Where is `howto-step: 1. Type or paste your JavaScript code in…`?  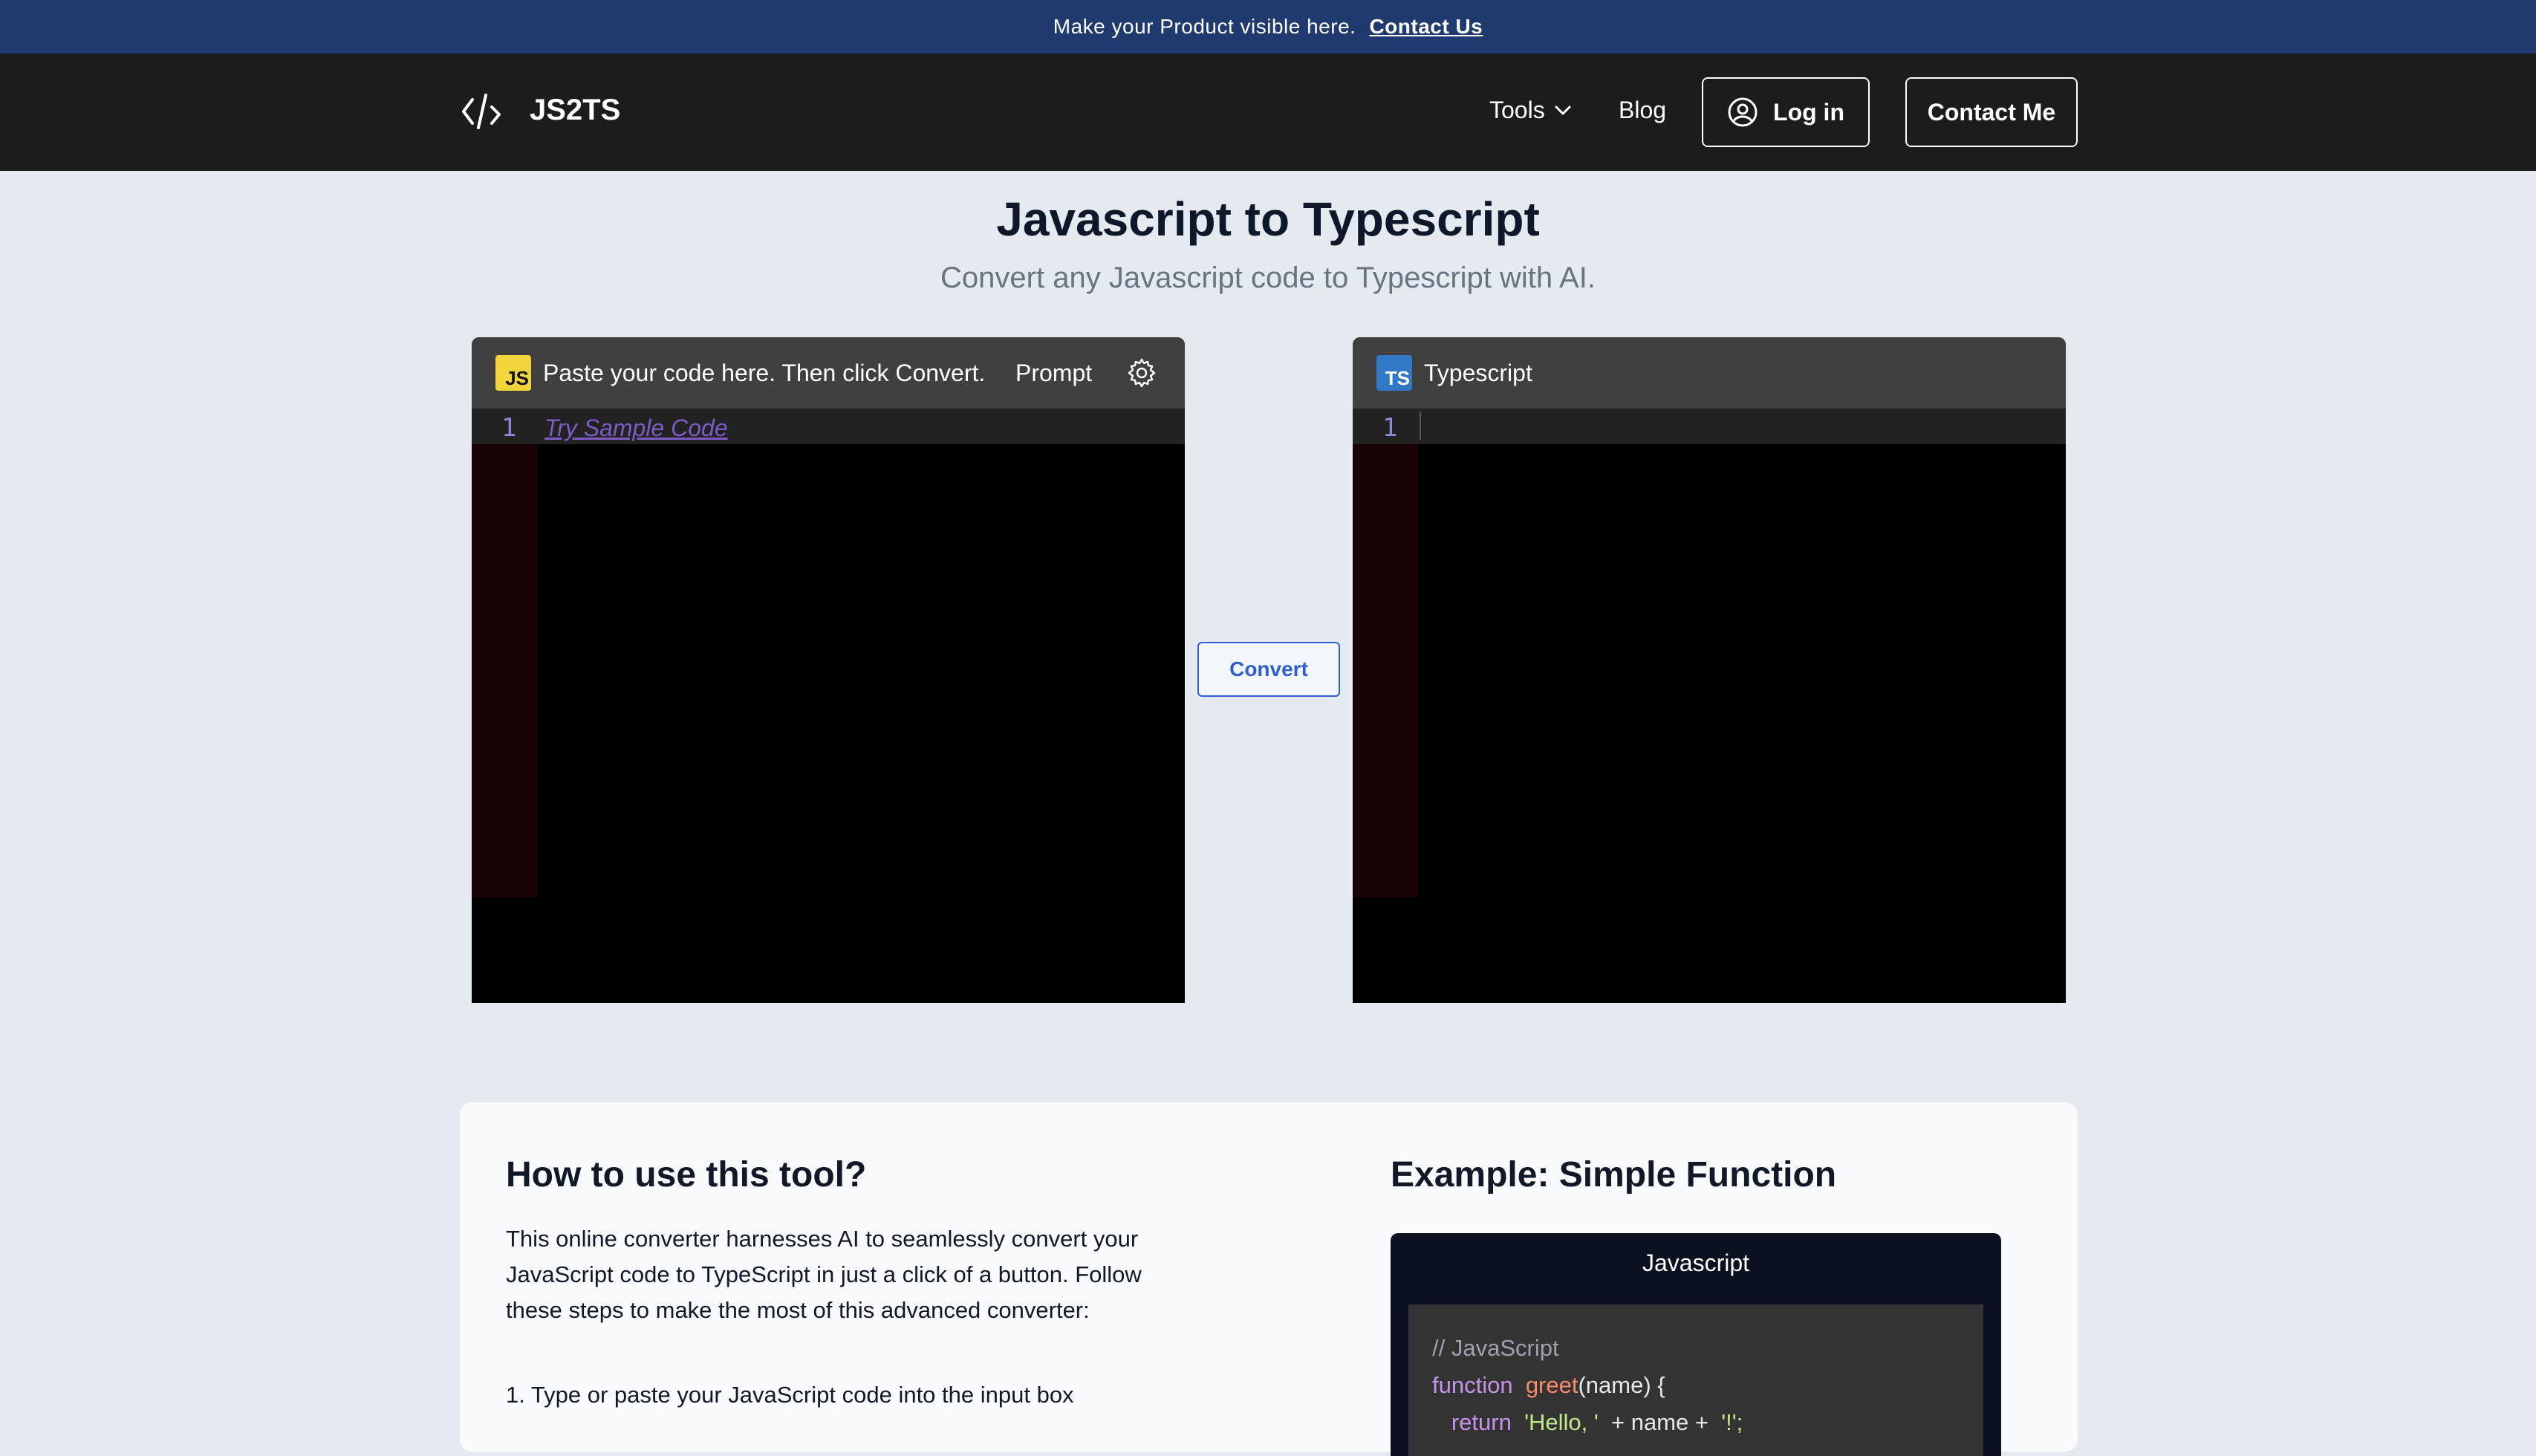
howto-step: 1. Type or paste your JavaScript code in… is located at coordinates (790, 1395).